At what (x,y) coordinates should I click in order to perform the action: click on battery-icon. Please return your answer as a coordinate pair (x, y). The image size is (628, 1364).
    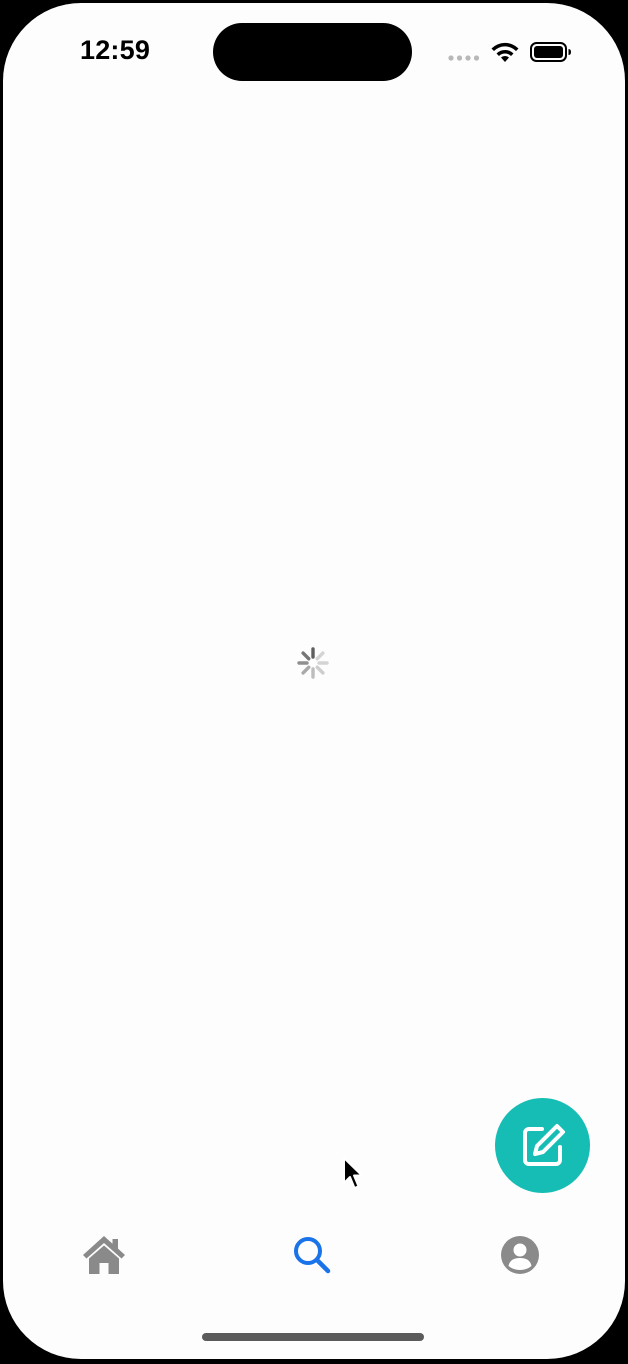
    Looking at the image, I should click on (550, 52).